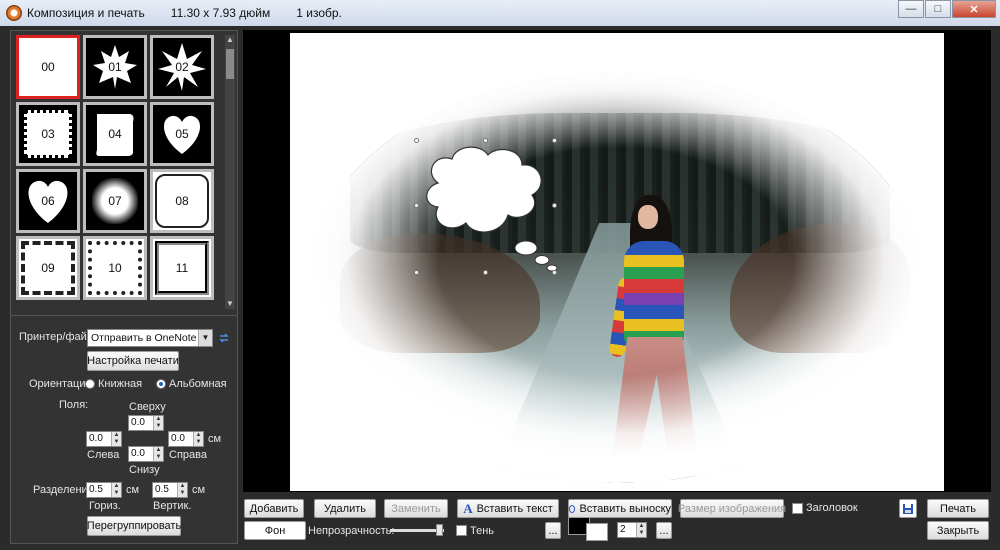  What do you see at coordinates (911, 9) in the screenshot?
I see `minimize-button: —` at bounding box center [911, 9].